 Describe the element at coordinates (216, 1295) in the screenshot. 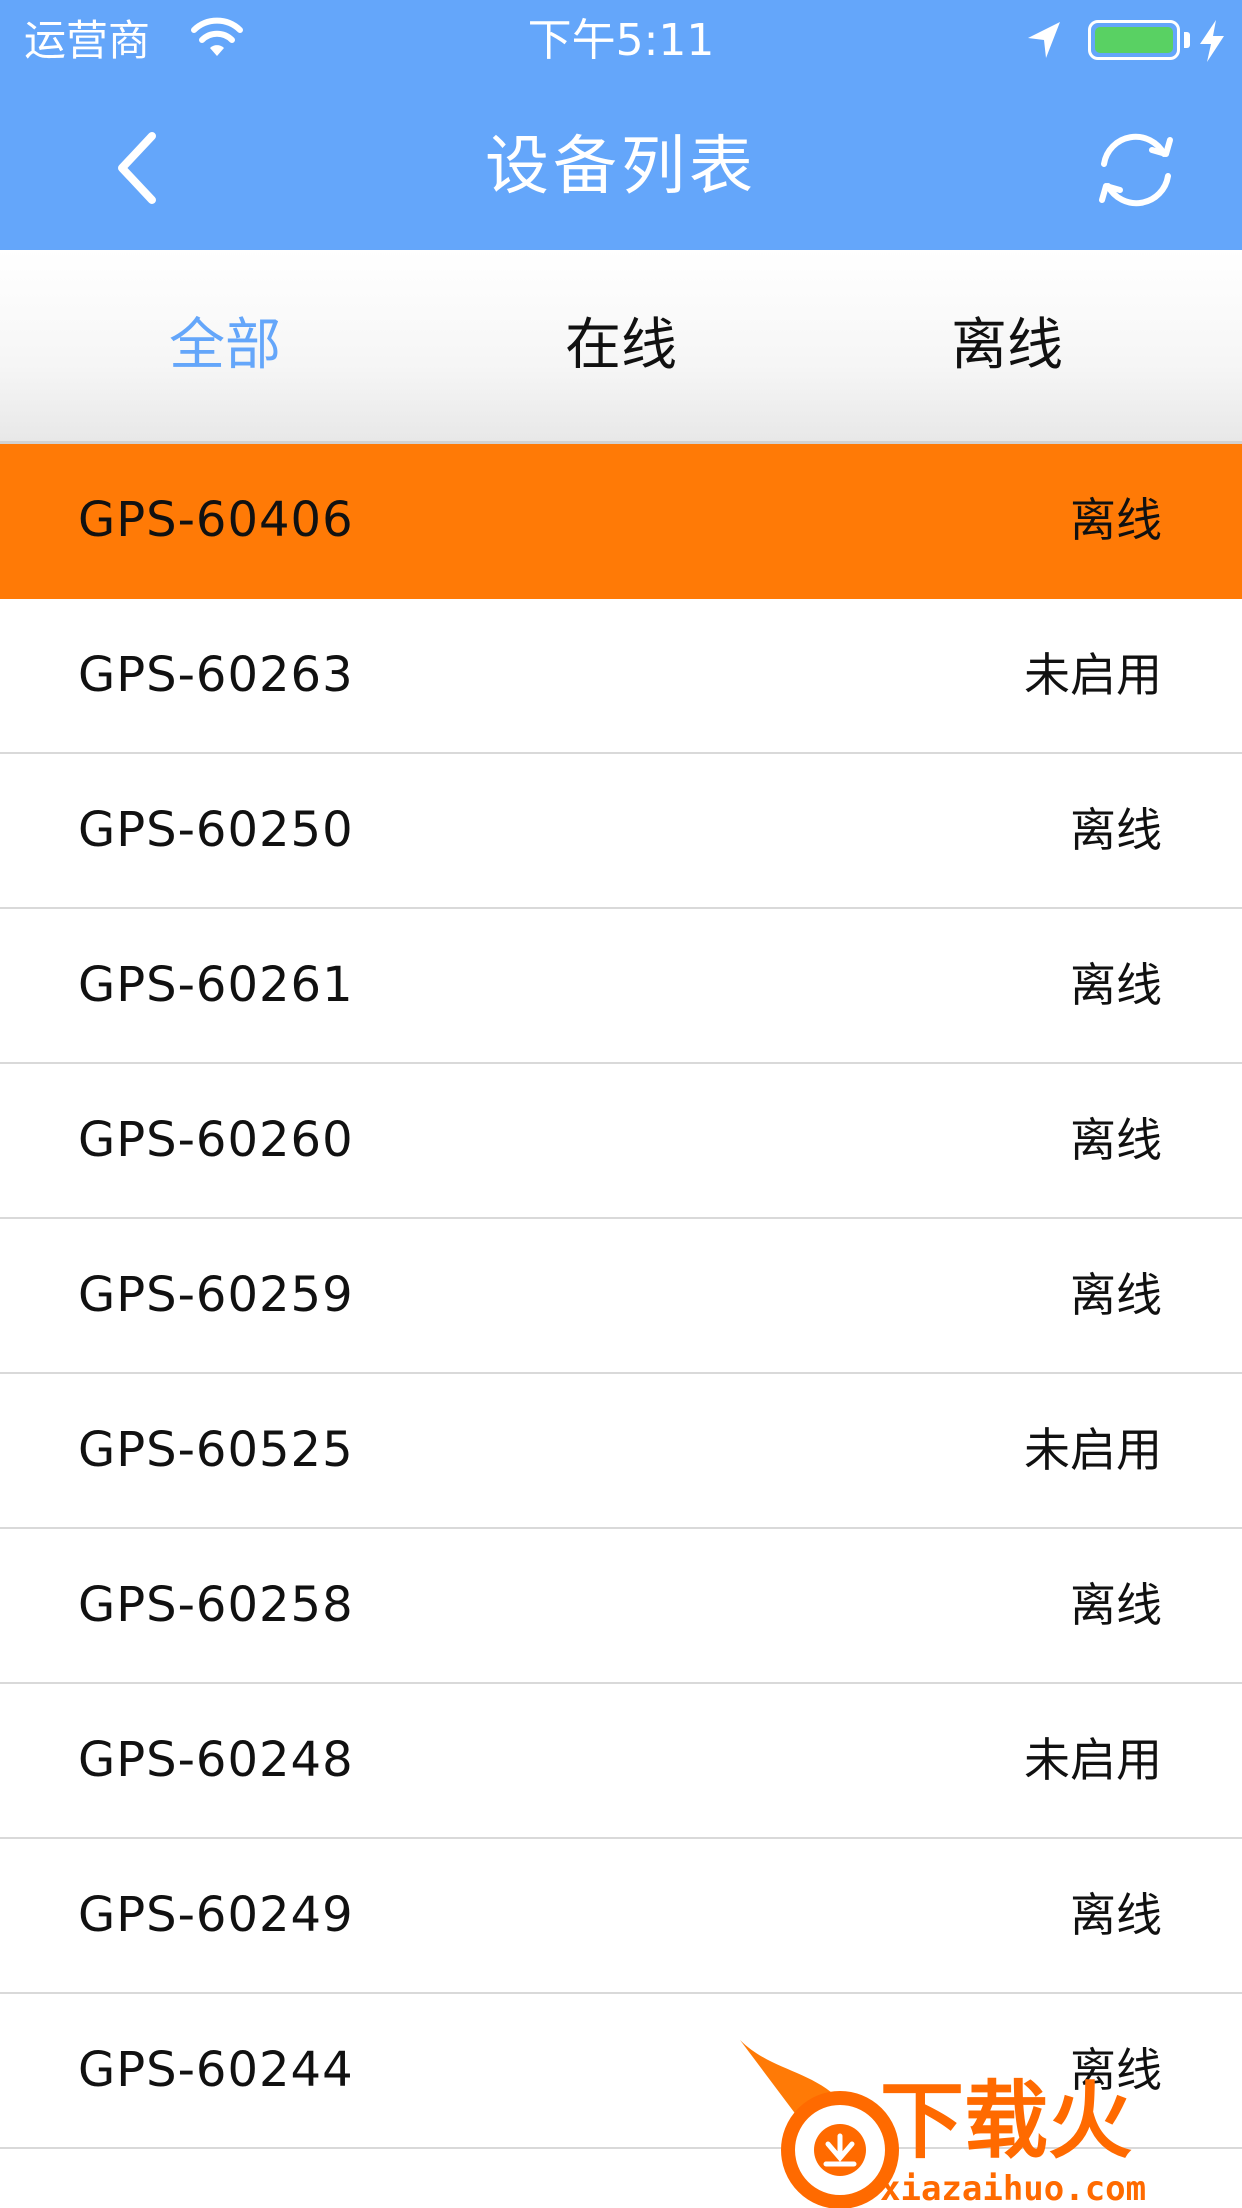

I see `device-name: GPS-60259` at that location.